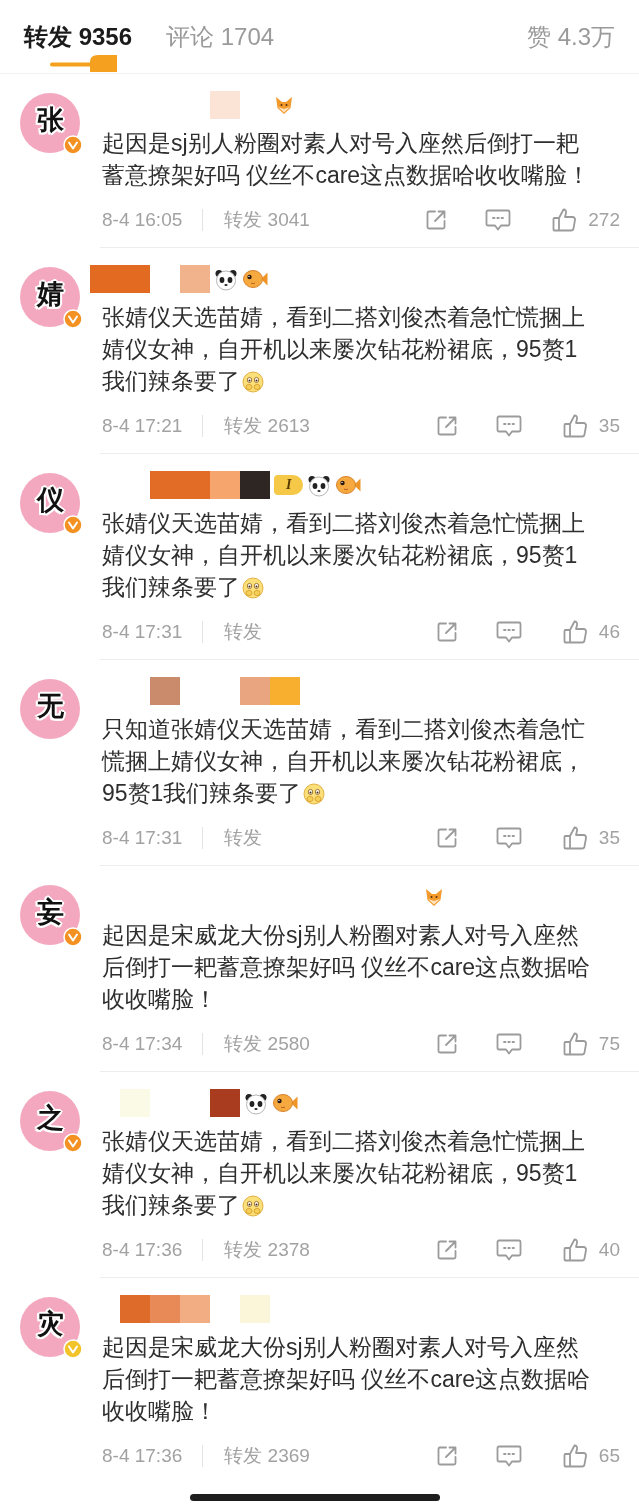 The image size is (639, 1510). I want to click on tab-indicator, so click(84, 63).